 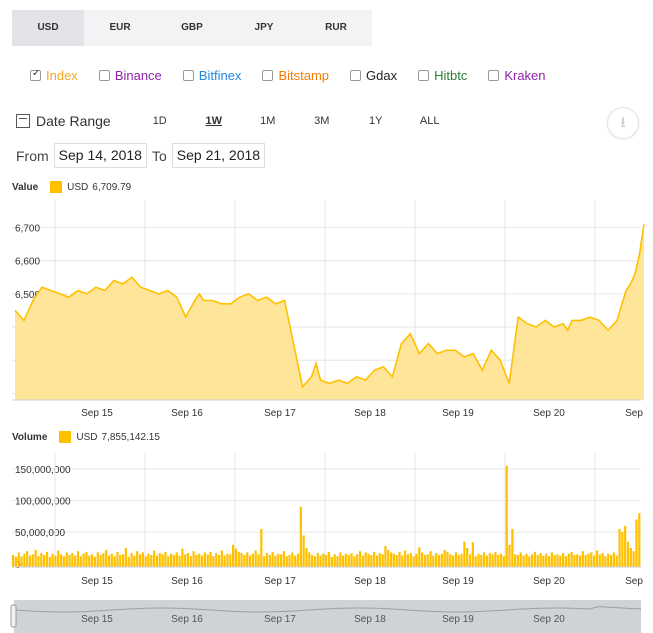 What do you see at coordinates (187, 581) in the screenshot?
I see `volume-x-tick-label: Sep 16` at bounding box center [187, 581].